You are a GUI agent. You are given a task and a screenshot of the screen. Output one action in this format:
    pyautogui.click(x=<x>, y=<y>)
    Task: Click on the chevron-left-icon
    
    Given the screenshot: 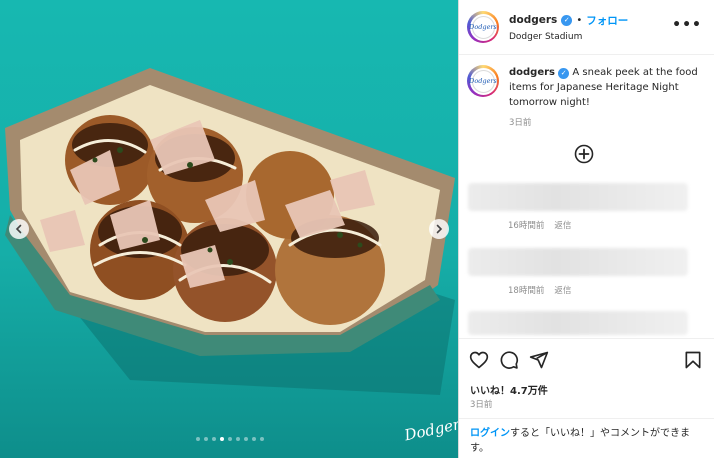 What is the action you would take?
    pyautogui.click(x=18, y=229)
    